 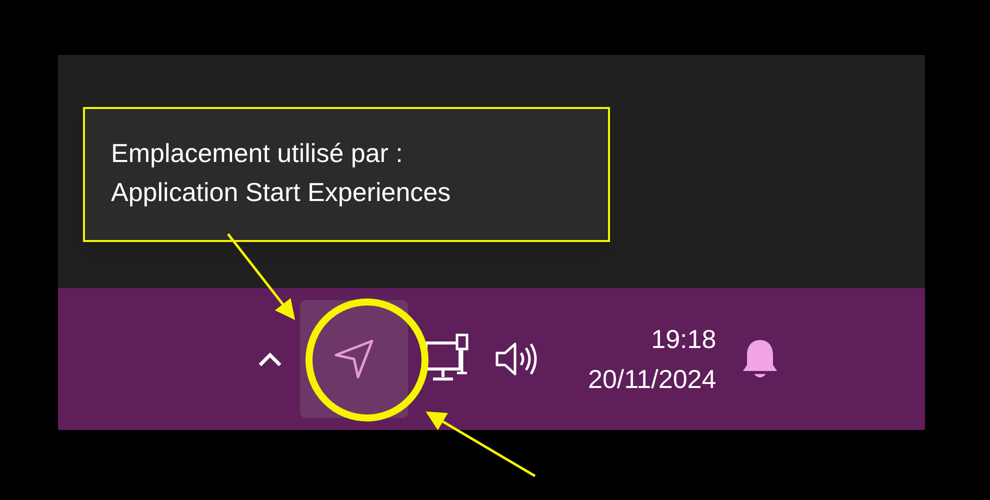 What do you see at coordinates (281, 192) in the screenshot?
I see `tooltip-text: Application Start Experiences` at bounding box center [281, 192].